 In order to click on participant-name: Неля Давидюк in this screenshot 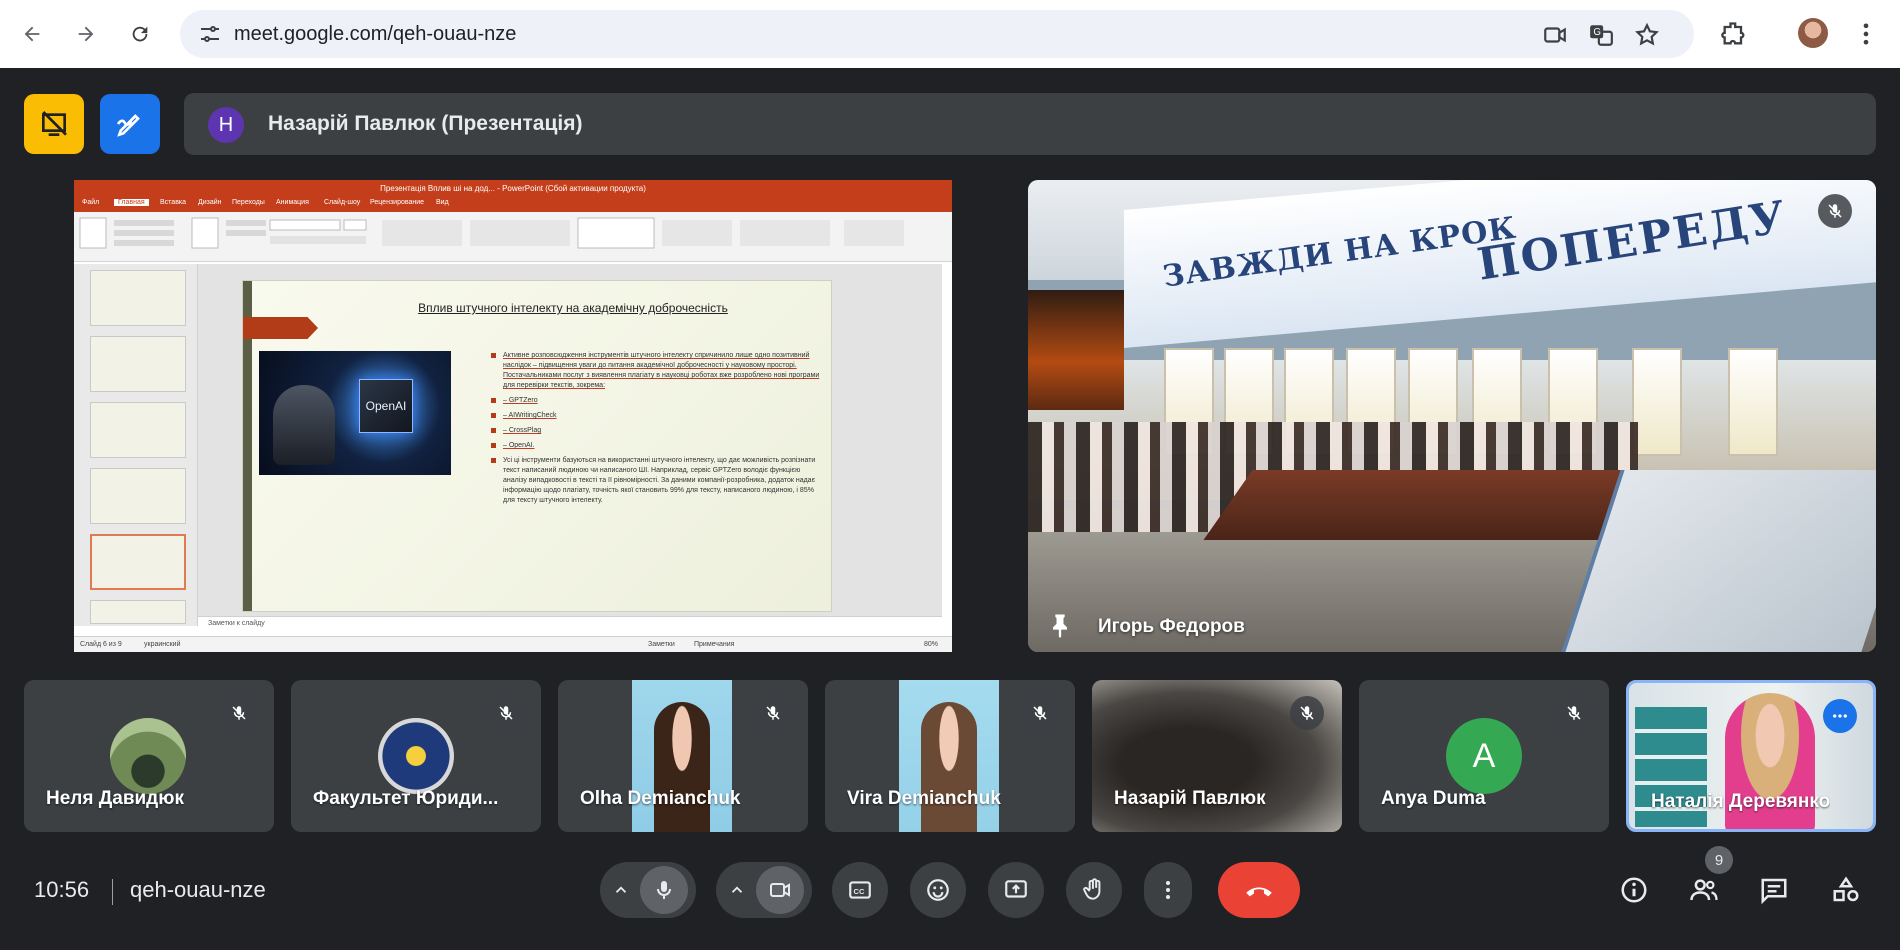, I will do `click(115, 798)`.